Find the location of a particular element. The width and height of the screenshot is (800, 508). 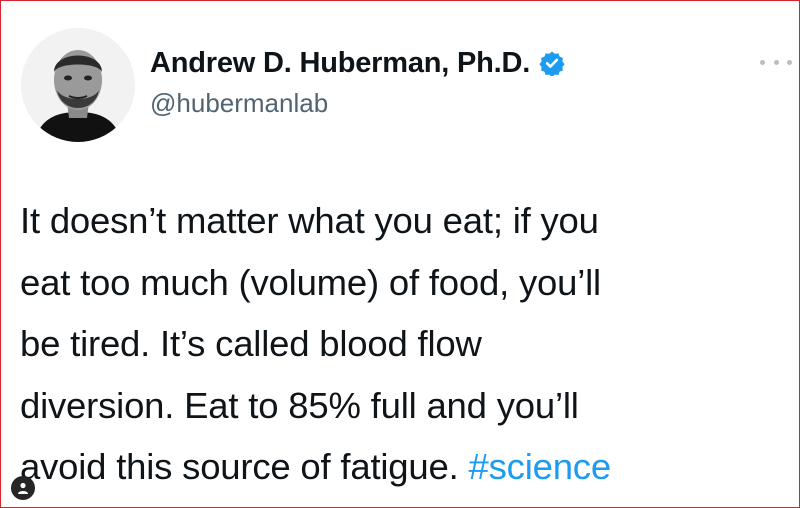

tweet-line-last: avoid this source of fatigue. #science is located at coordinates (407, 467).